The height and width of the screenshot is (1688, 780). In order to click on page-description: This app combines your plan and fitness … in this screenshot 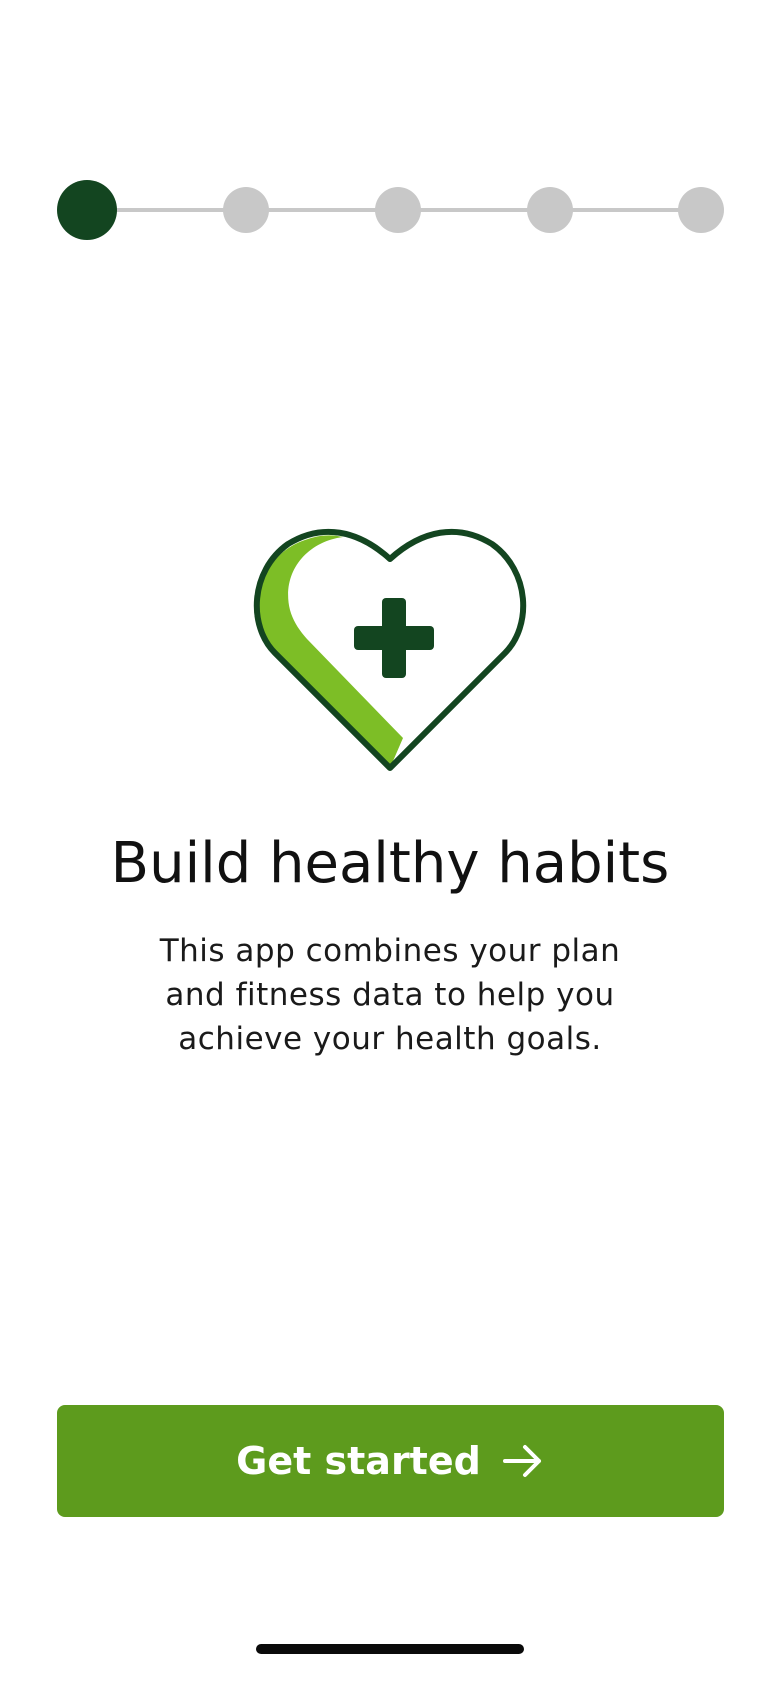, I will do `click(390, 995)`.